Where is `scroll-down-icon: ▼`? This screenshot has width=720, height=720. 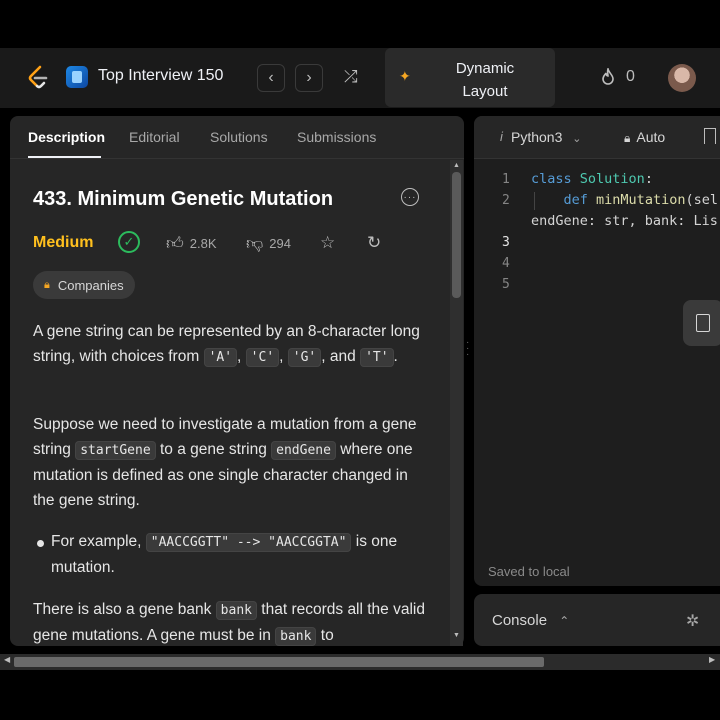
scroll-down-icon: ▼ is located at coordinates (456, 635).